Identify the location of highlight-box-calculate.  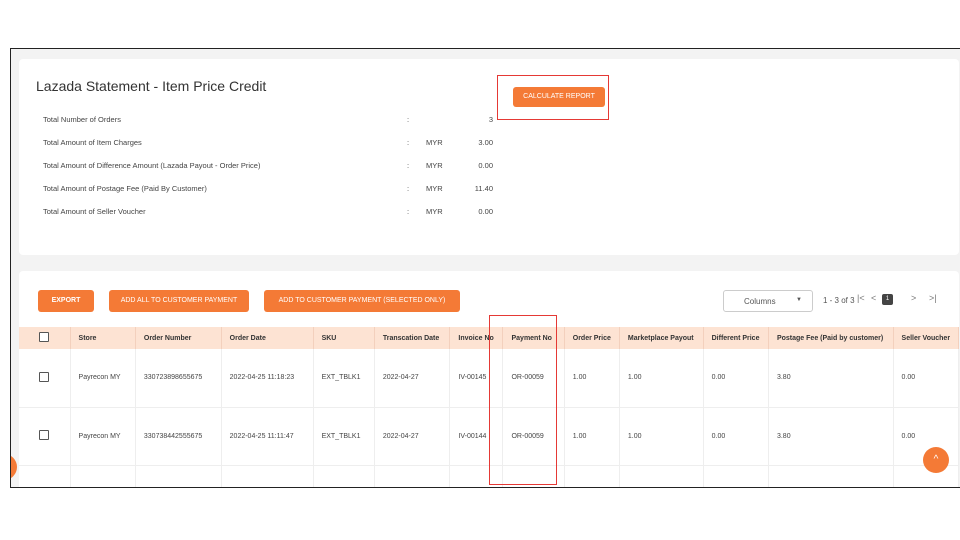
(553, 97).